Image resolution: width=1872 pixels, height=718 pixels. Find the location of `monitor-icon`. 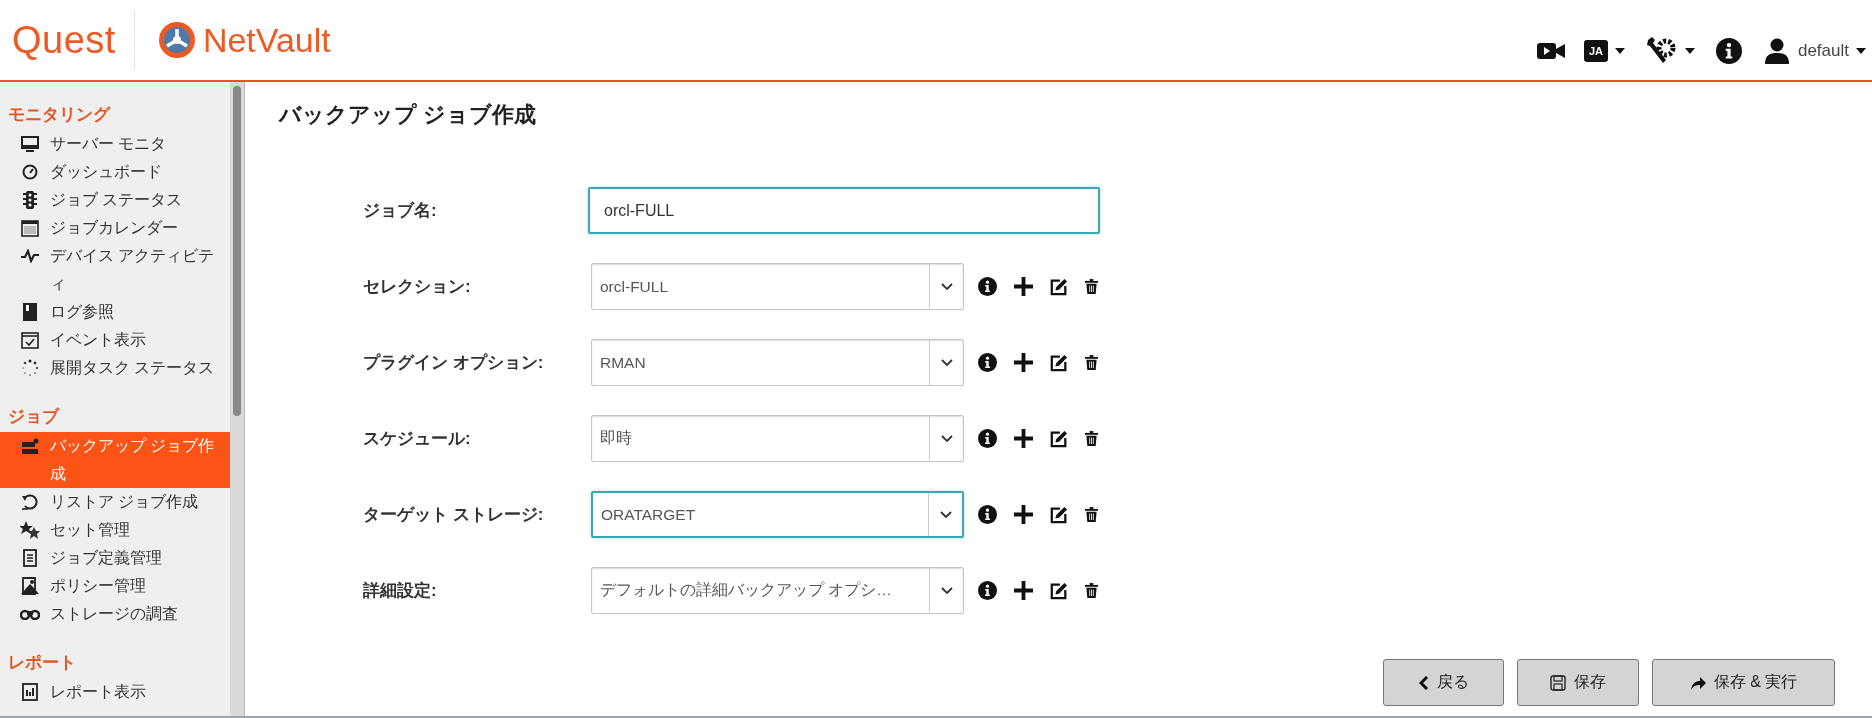

monitor-icon is located at coordinates (30, 144).